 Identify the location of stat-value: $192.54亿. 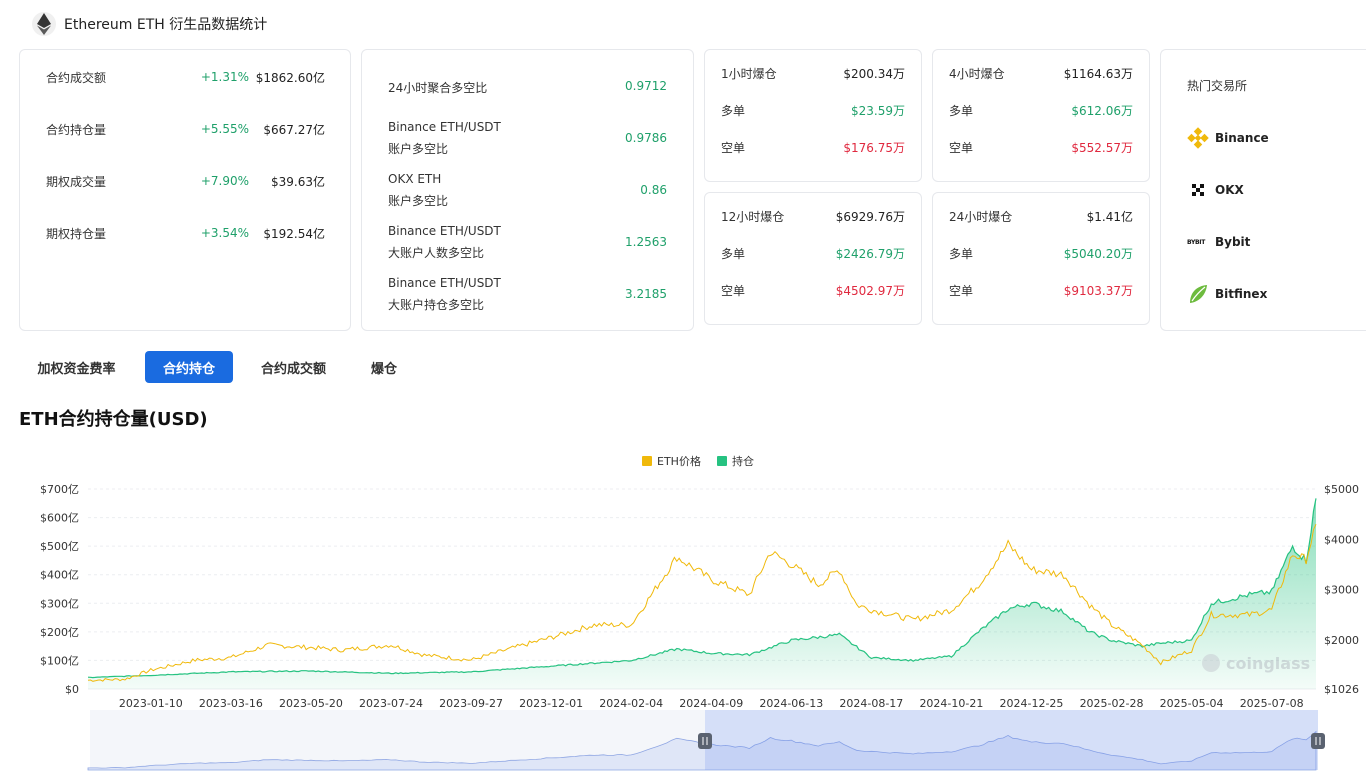
(294, 233).